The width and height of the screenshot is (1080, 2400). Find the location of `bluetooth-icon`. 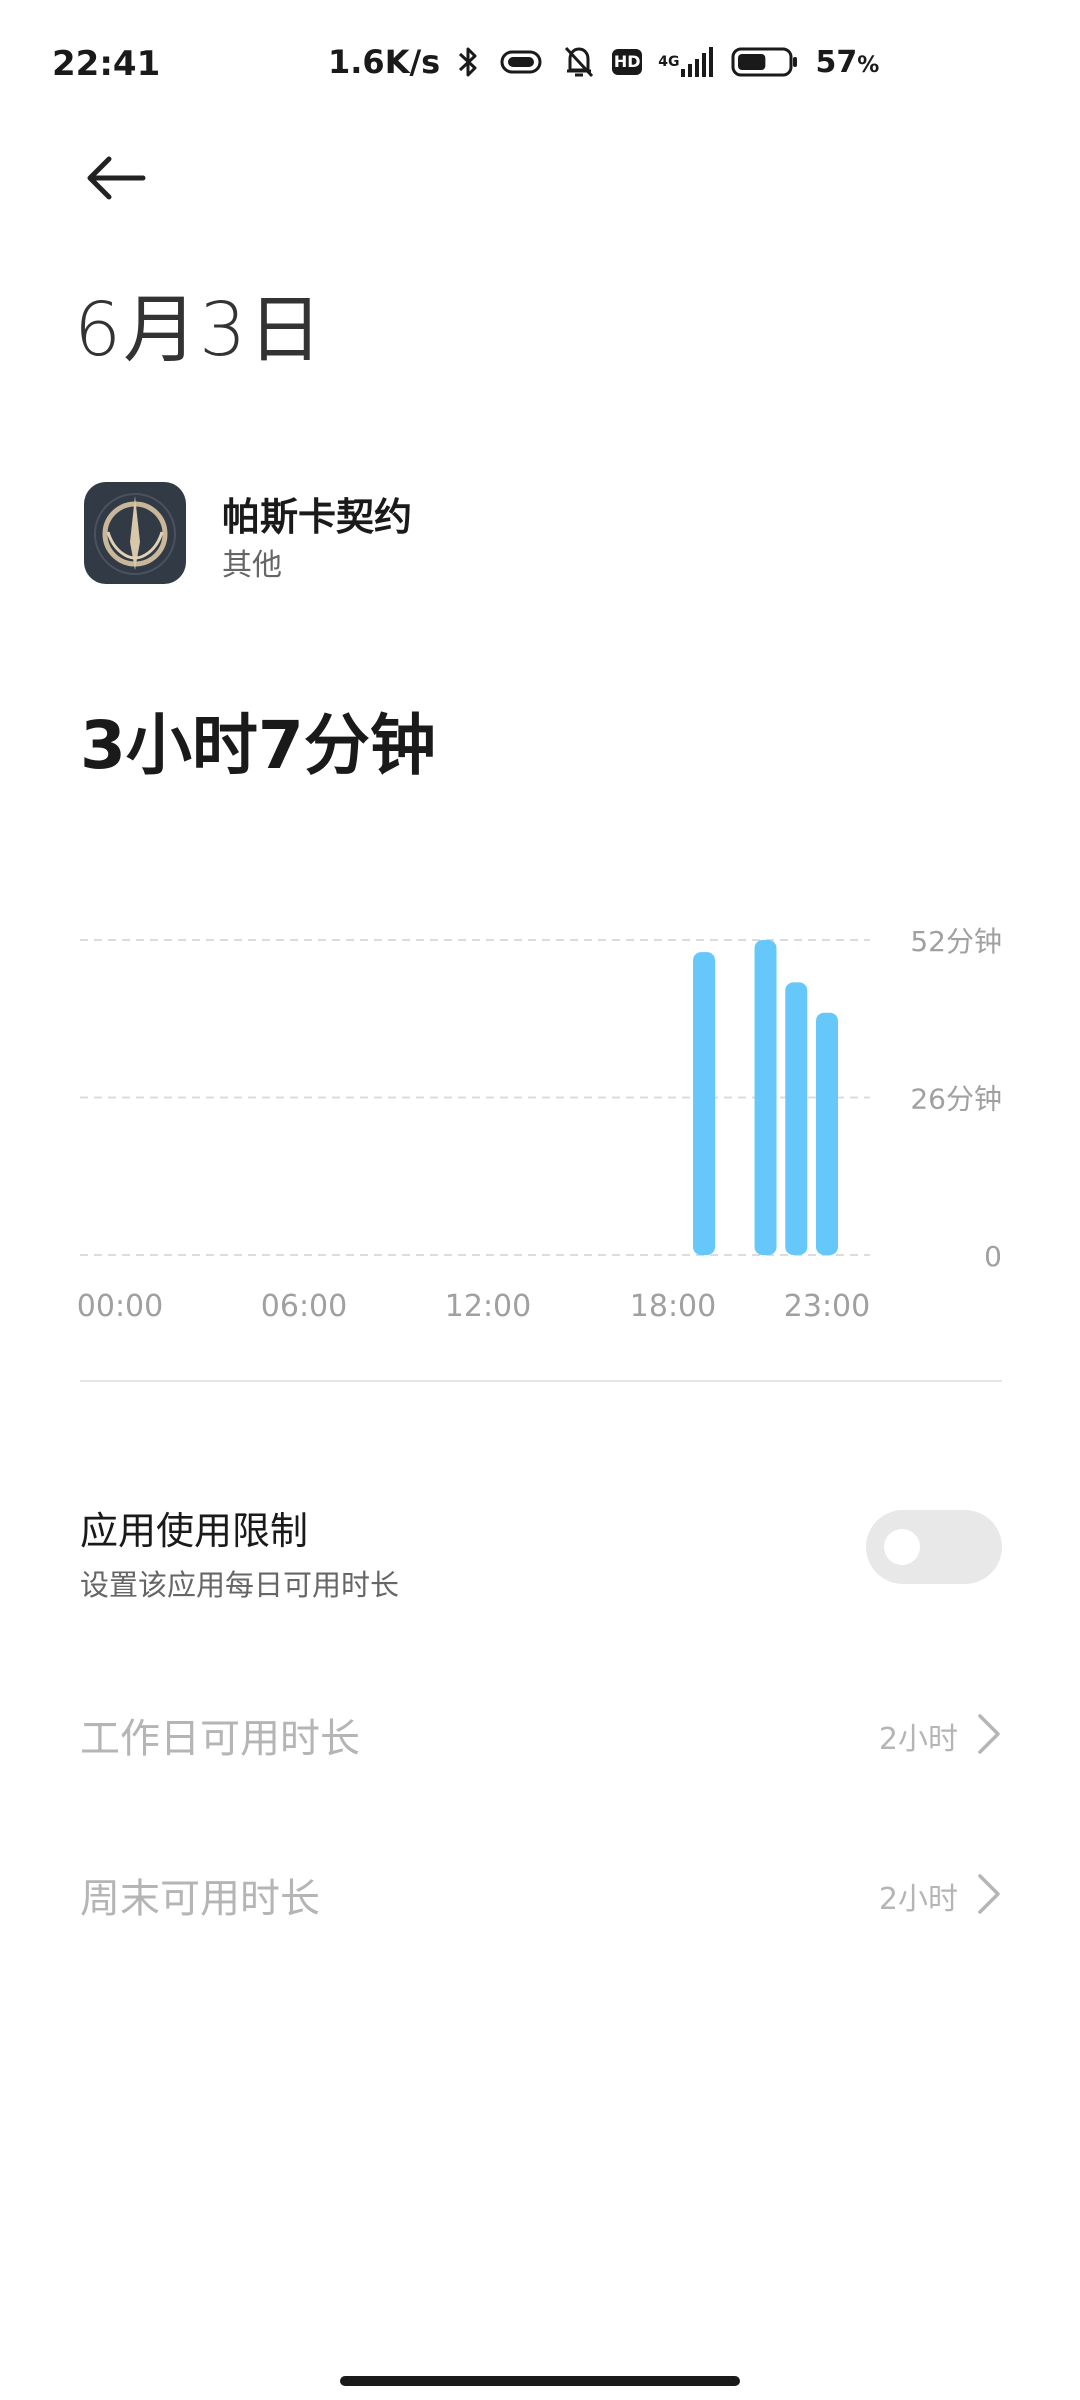

bluetooth-icon is located at coordinates (468, 62).